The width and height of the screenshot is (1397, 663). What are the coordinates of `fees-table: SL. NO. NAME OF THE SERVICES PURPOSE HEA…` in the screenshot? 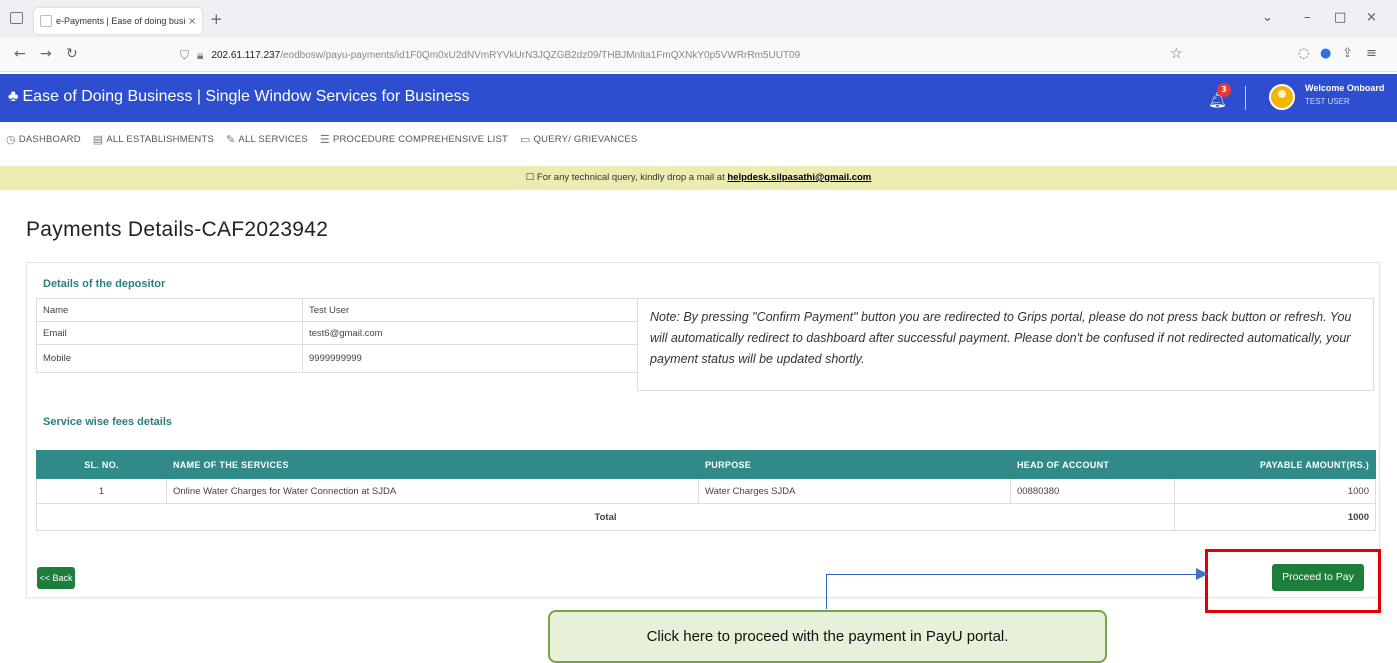 It's located at (706, 490).